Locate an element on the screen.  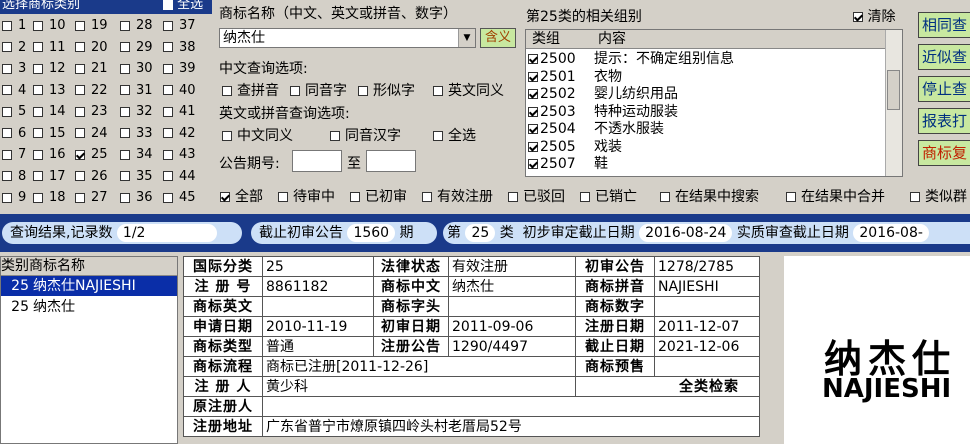
category-item-24: 24 is located at coordinates (91, 134).